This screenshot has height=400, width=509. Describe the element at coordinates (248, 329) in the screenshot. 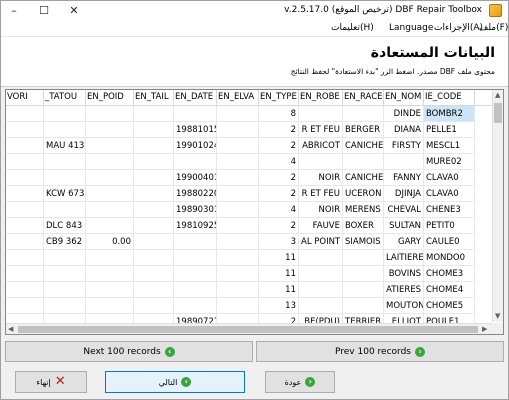

I see `horizontal-scroll-thumb` at that location.